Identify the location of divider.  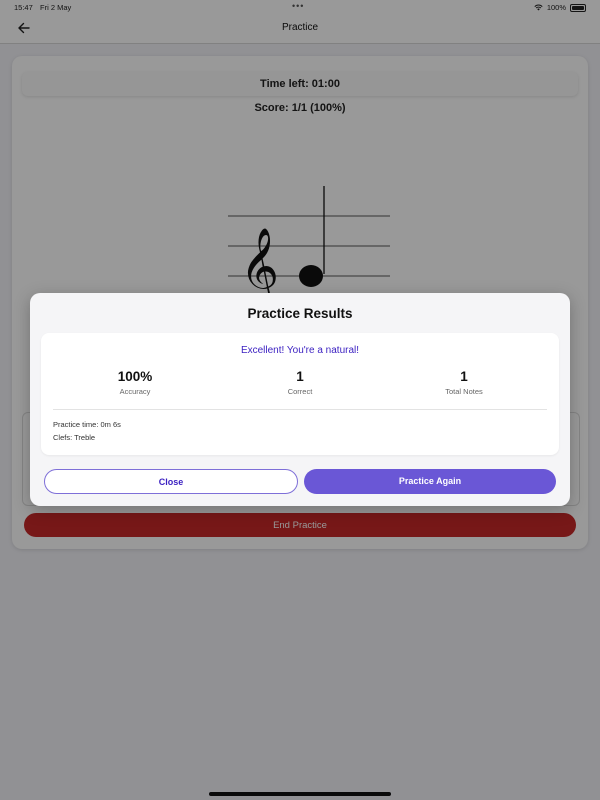
(300, 409).